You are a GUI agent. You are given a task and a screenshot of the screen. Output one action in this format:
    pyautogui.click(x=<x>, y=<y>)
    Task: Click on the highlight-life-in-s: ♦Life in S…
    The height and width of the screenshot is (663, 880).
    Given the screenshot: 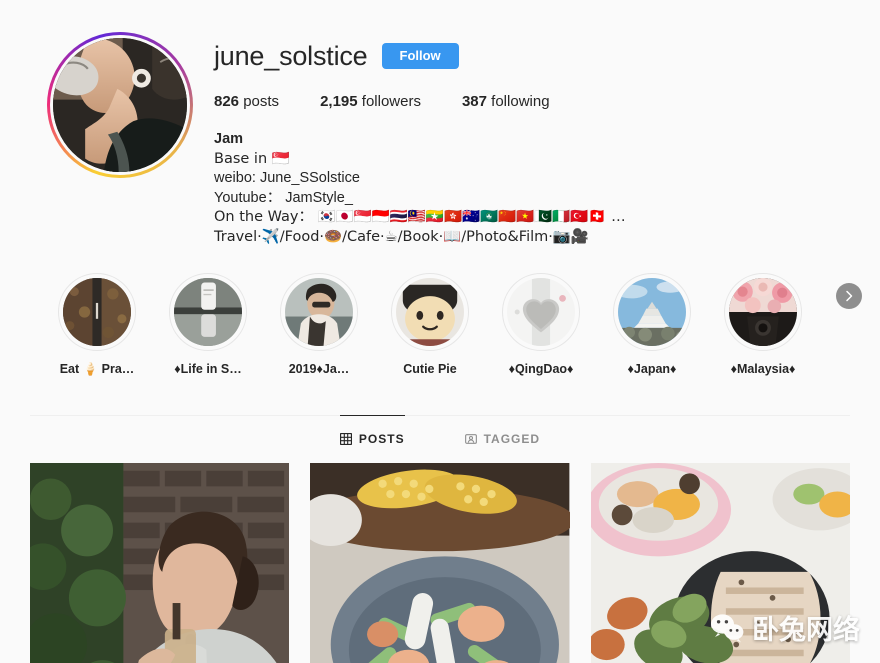 What is the action you would take?
    pyautogui.click(x=208, y=325)
    